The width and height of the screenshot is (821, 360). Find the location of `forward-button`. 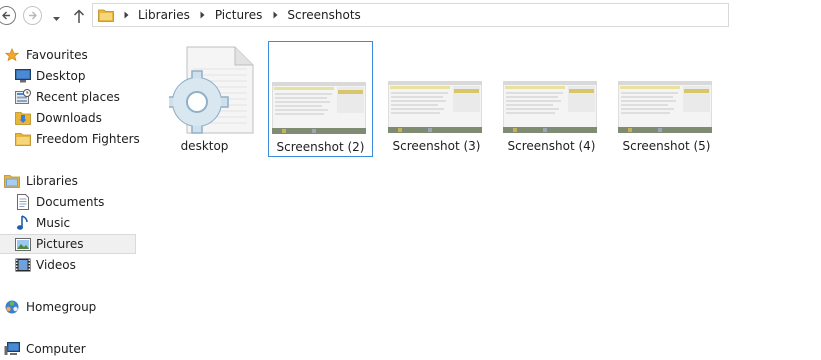

forward-button is located at coordinates (32, 15).